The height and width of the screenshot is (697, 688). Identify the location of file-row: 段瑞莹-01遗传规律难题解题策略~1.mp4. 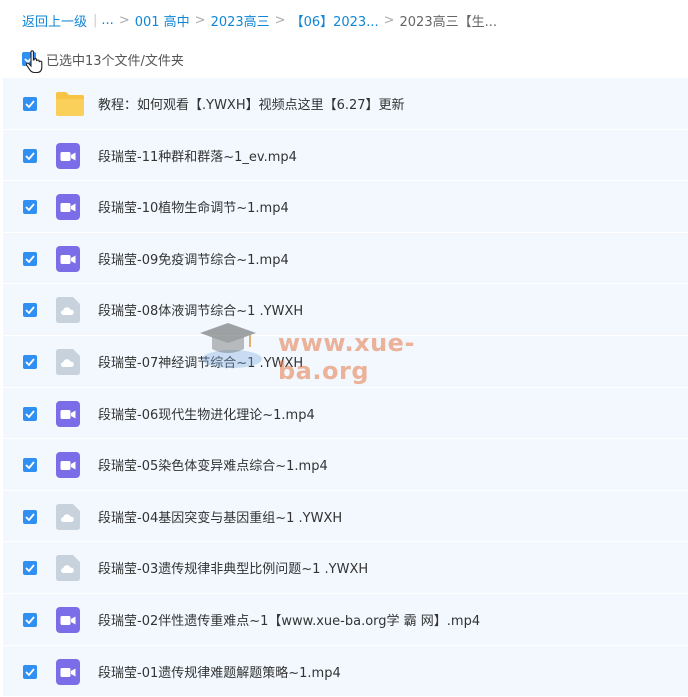
(345, 671).